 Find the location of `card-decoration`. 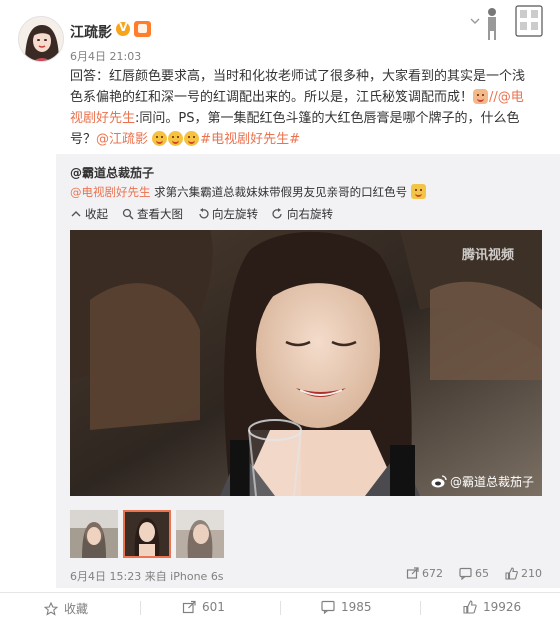

card-decoration is located at coordinates (515, 22).